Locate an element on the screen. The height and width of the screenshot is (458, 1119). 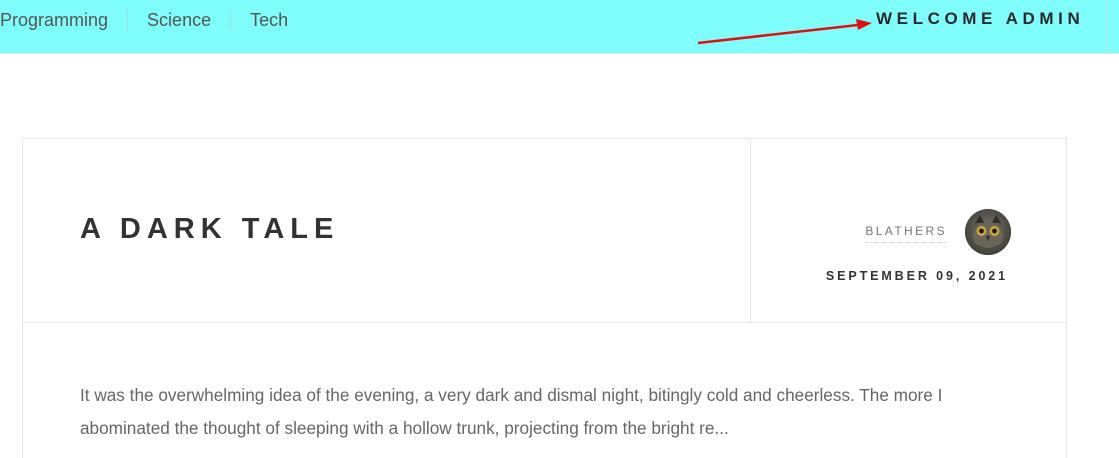
nav-item-science: Science is located at coordinates (178, 20).